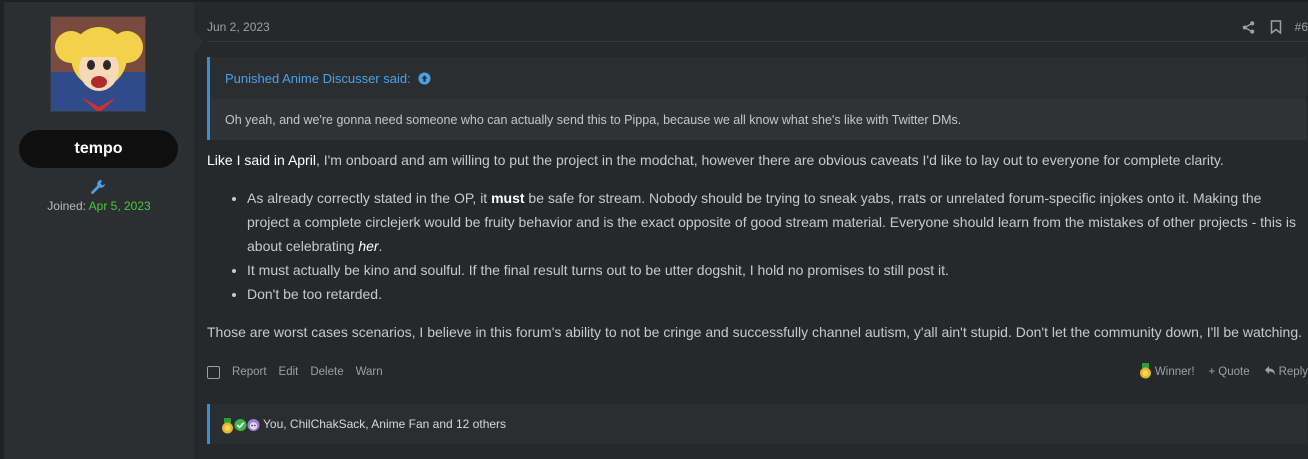 The width and height of the screenshot is (1308, 459). I want to click on quote-label: Quote, so click(1234, 372).